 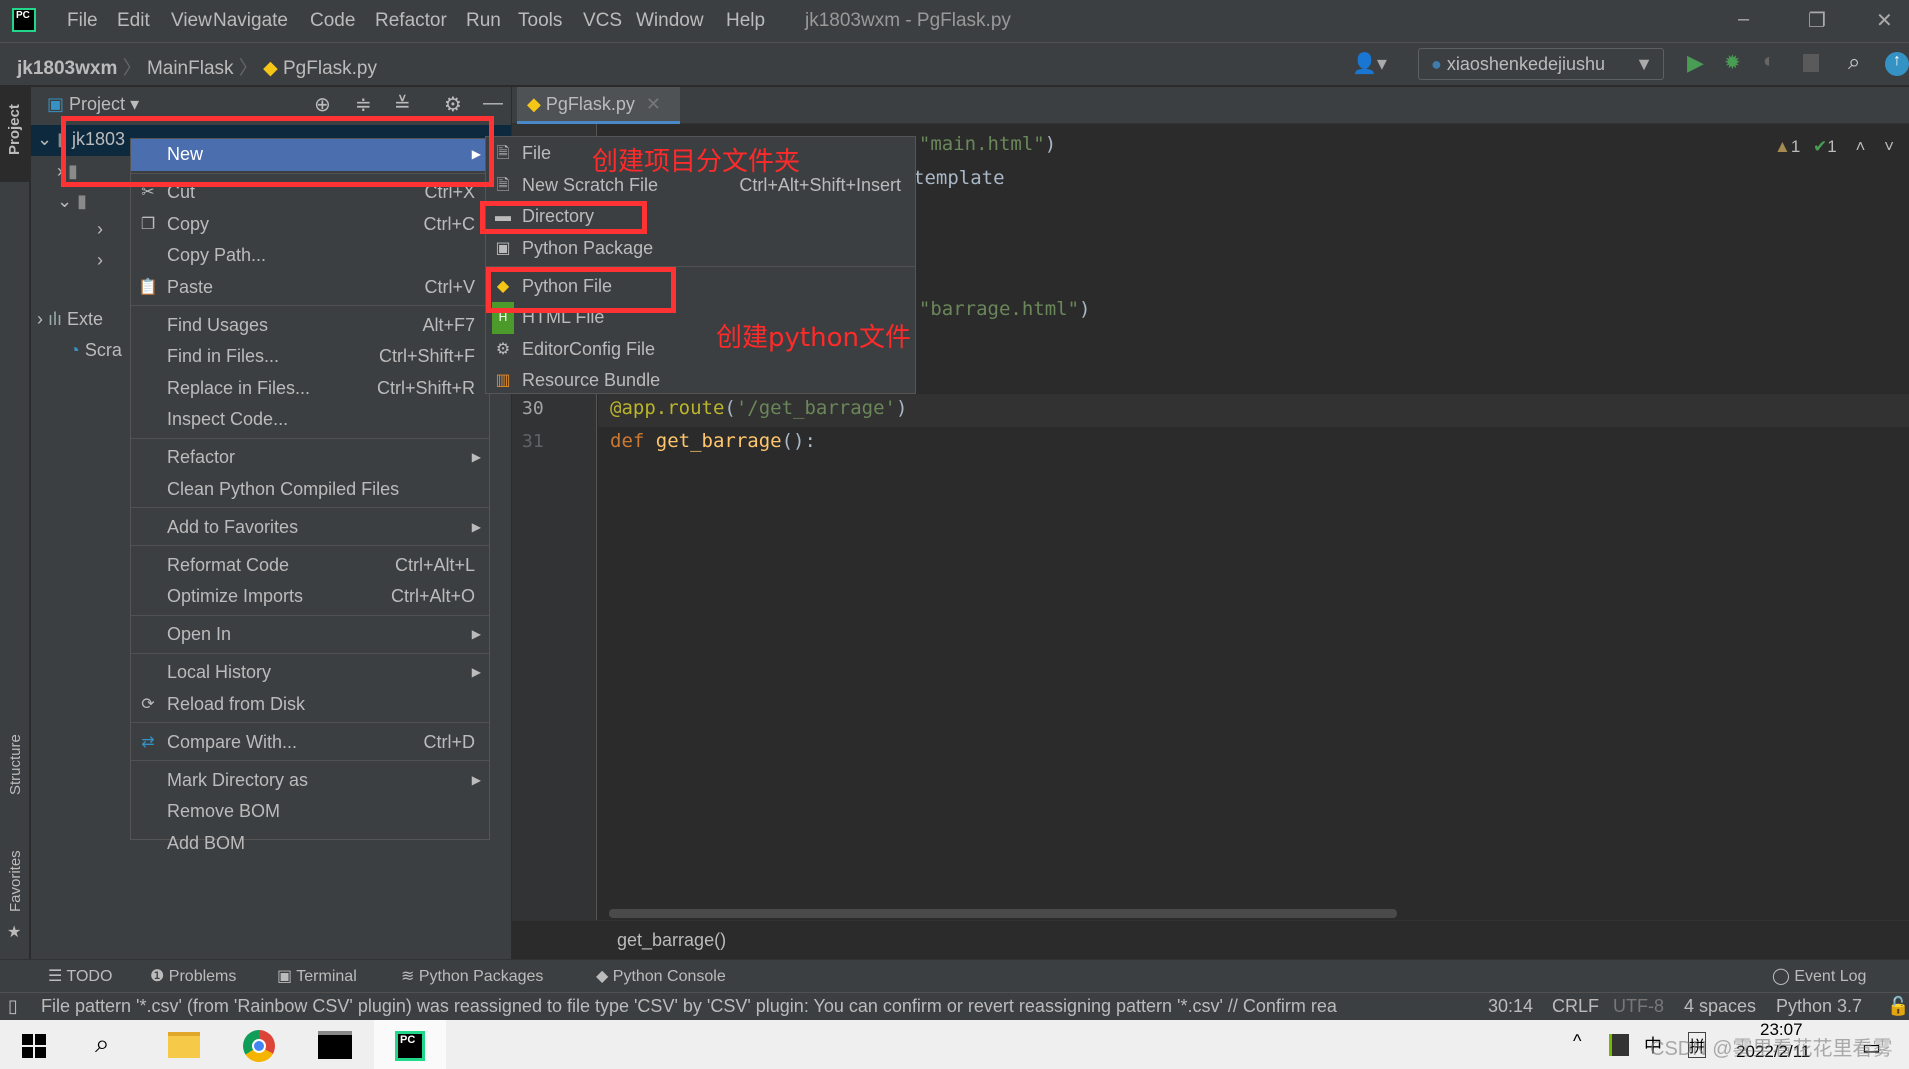 I want to click on menu-item-label: Open In, so click(x=199, y=634).